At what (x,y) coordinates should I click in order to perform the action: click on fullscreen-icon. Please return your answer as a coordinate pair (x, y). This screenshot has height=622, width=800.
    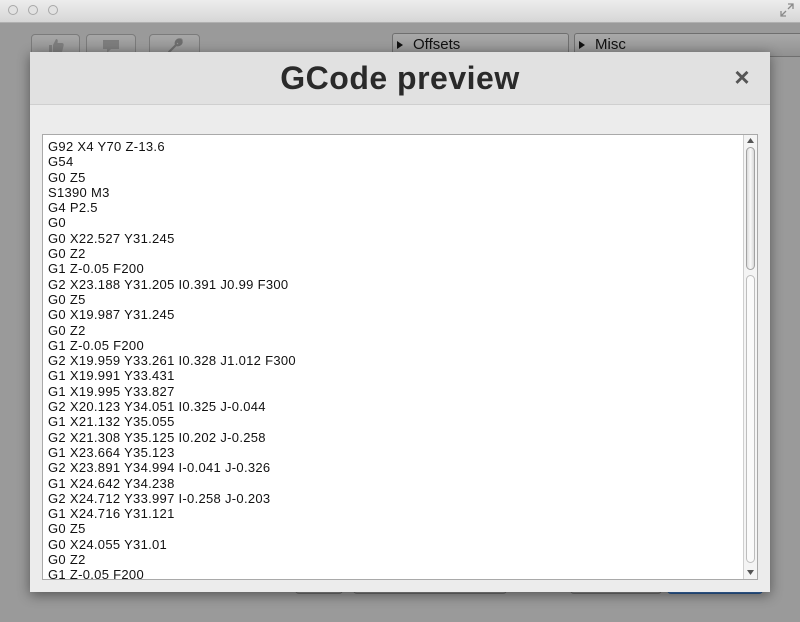
    Looking at the image, I should click on (787, 10).